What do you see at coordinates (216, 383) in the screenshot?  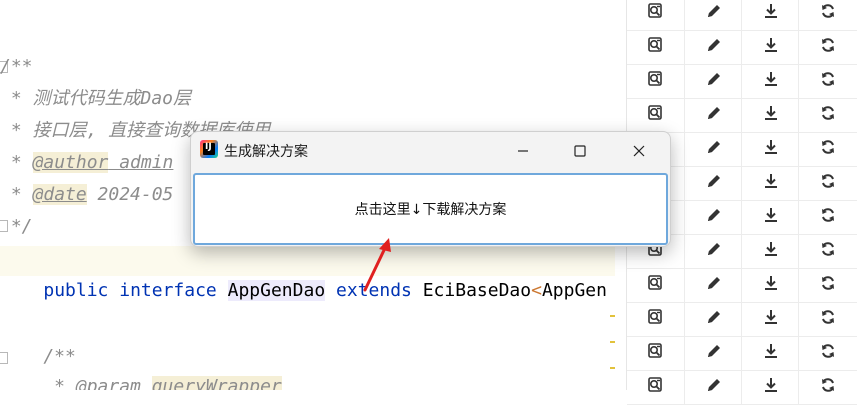 I see `param-name: queryWrapper` at bounding box center [216, 383].